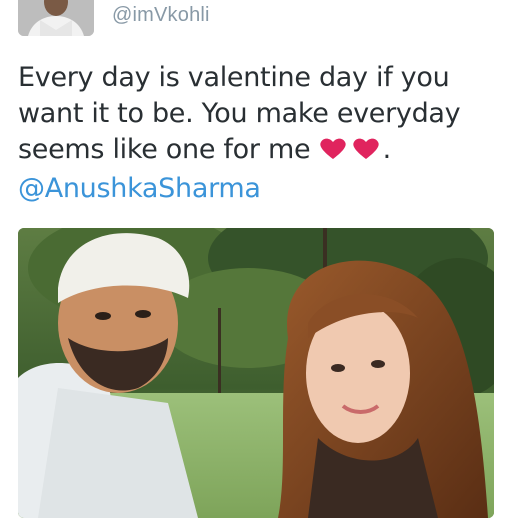 This screenshot has width=506, height=518. I want to click on hearts-emoji, so click(351, 153).